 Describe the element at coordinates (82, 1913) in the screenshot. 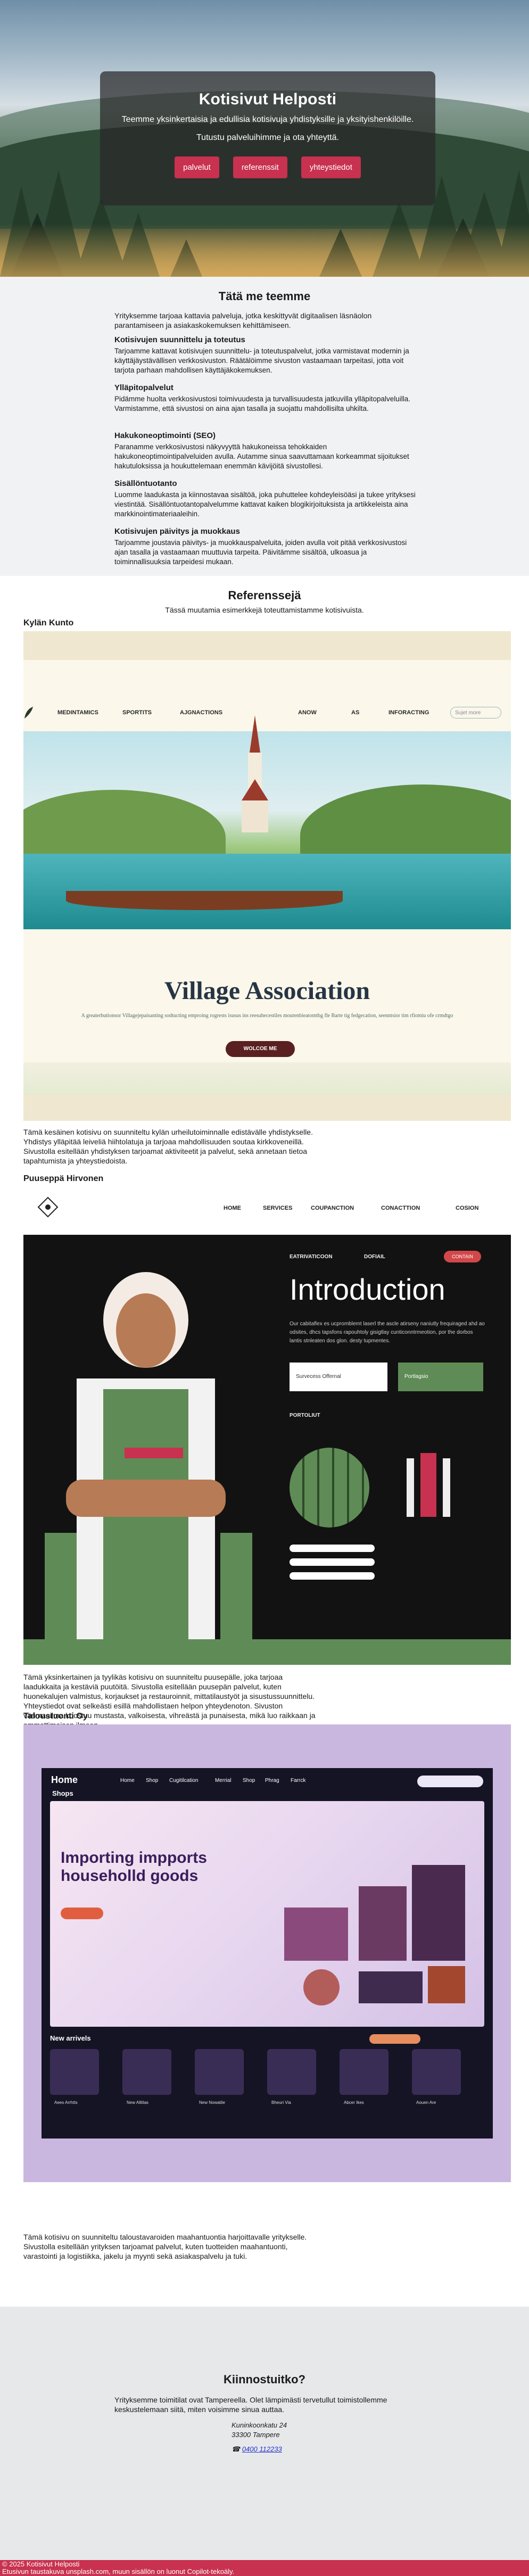

I see `mock-cta-button` at that location.